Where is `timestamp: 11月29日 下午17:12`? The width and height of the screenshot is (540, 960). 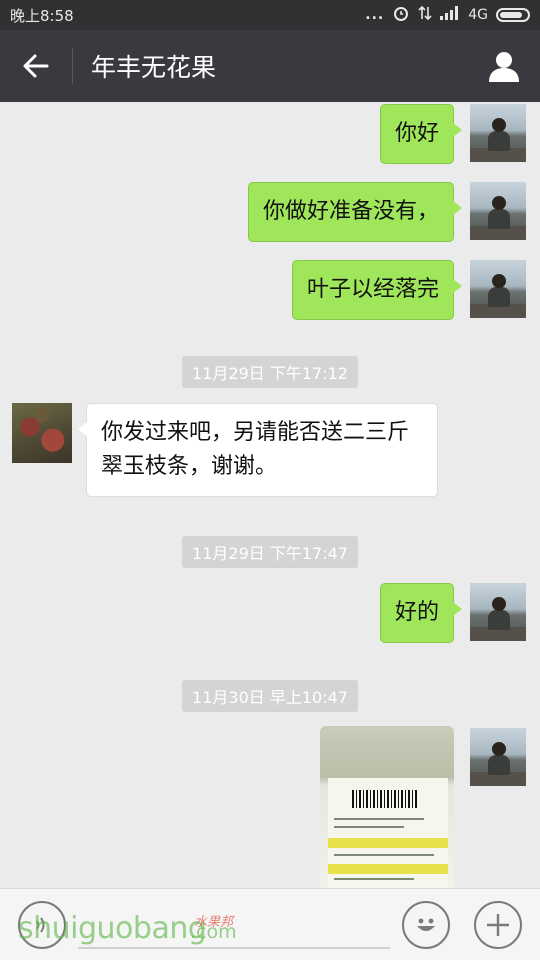 timestamp: 11月29日 下午17:12 is located at coordinates (270, 372).